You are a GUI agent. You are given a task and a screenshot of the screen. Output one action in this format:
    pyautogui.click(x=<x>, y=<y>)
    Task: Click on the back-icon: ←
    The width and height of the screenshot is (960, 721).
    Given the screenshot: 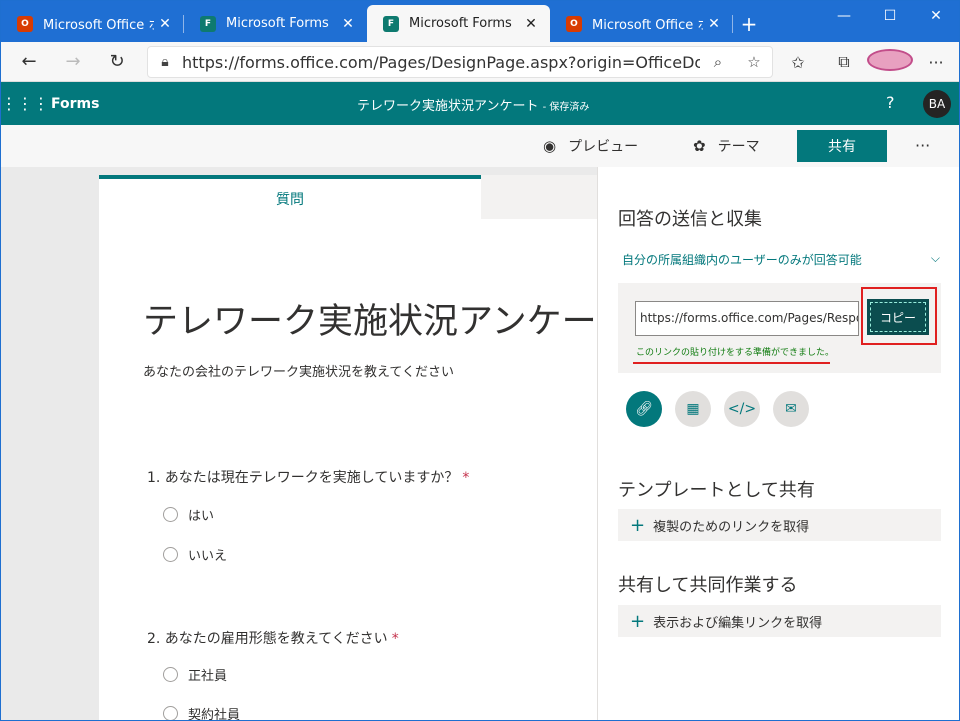 What is the action you would take?
    pyautogui.click(x=29, y=62)
    